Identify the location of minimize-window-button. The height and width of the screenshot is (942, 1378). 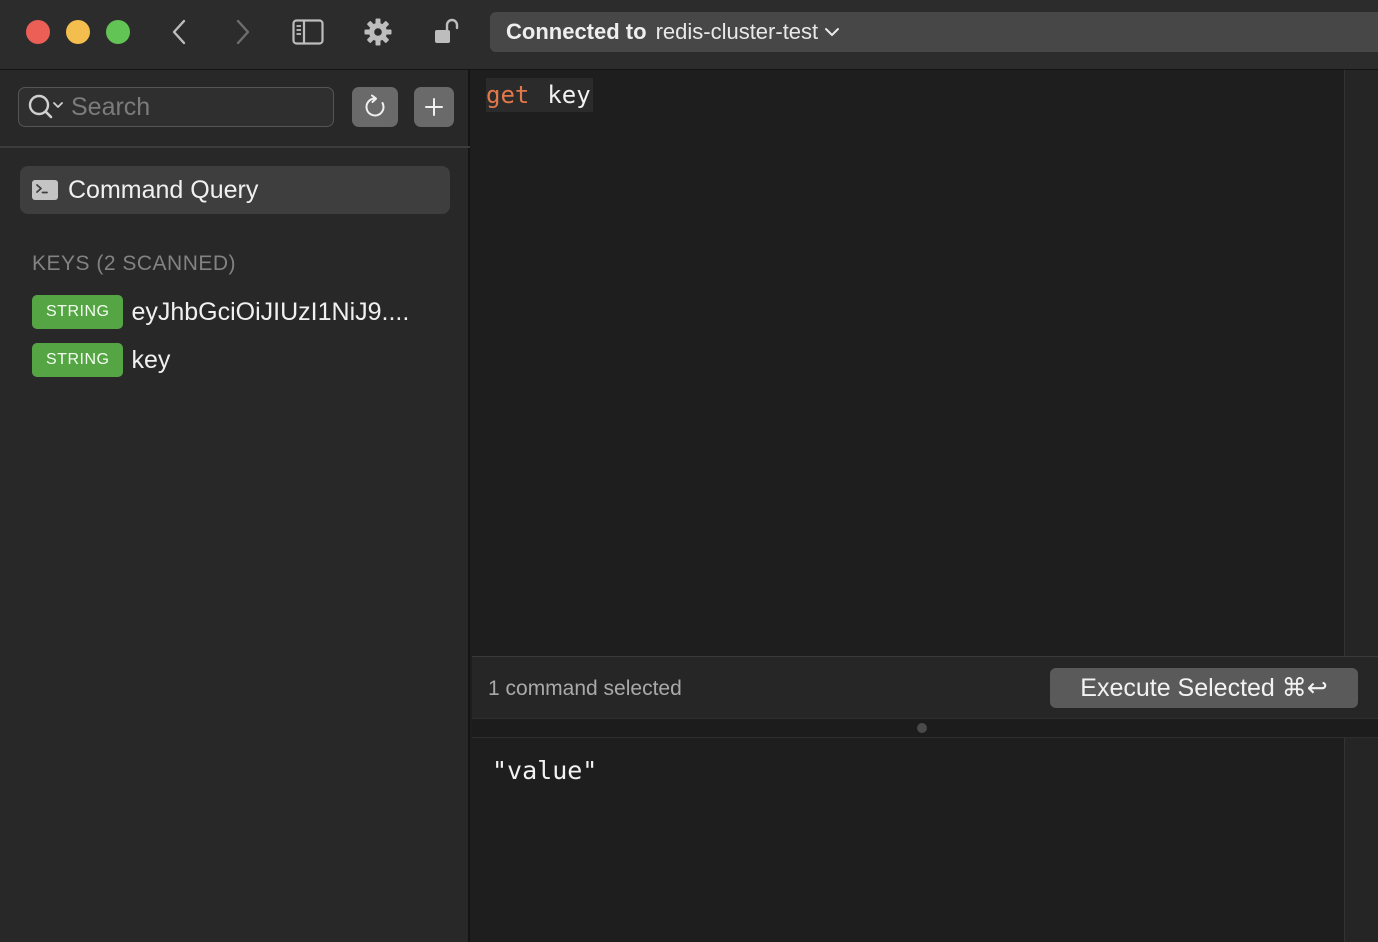
(78, 32).